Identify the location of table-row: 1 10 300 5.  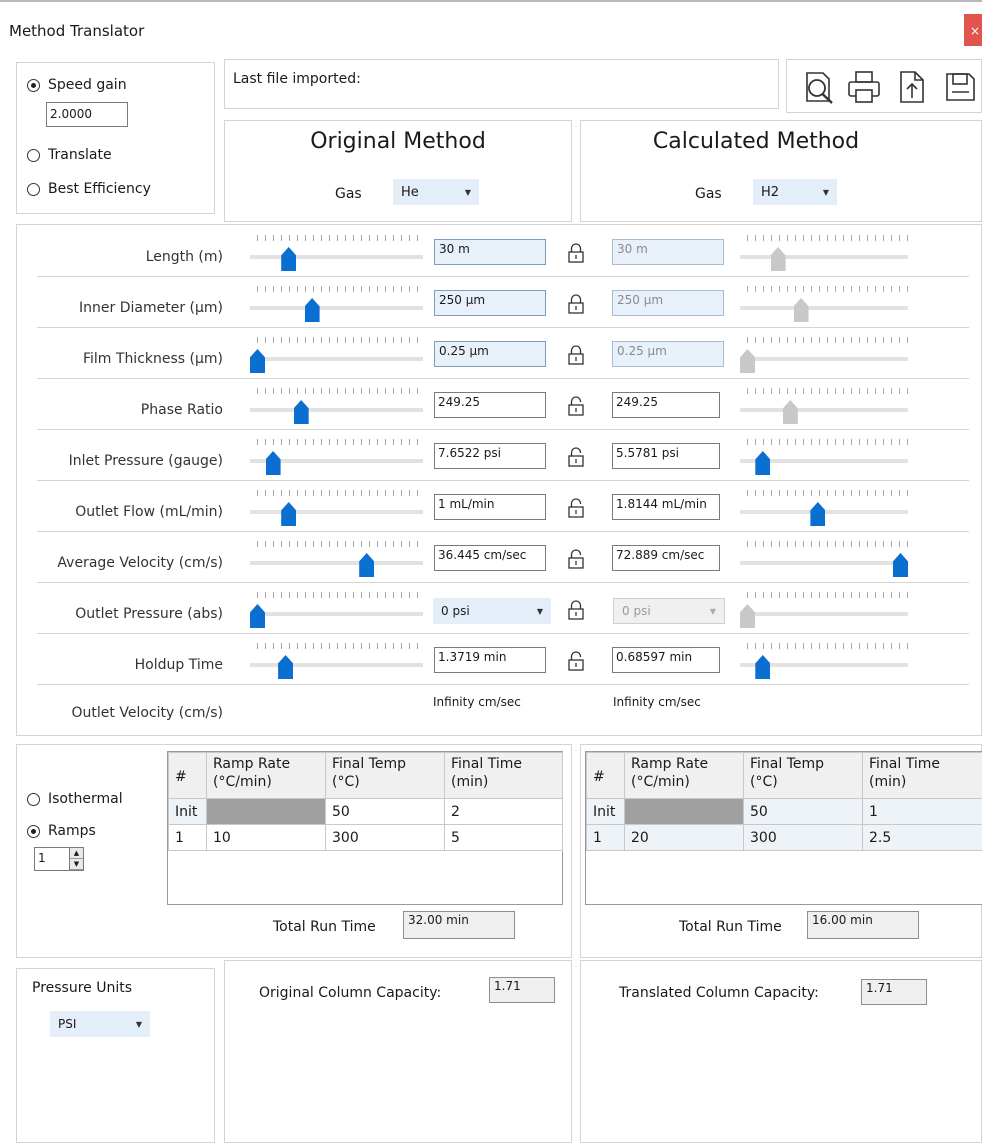
(365, 837).